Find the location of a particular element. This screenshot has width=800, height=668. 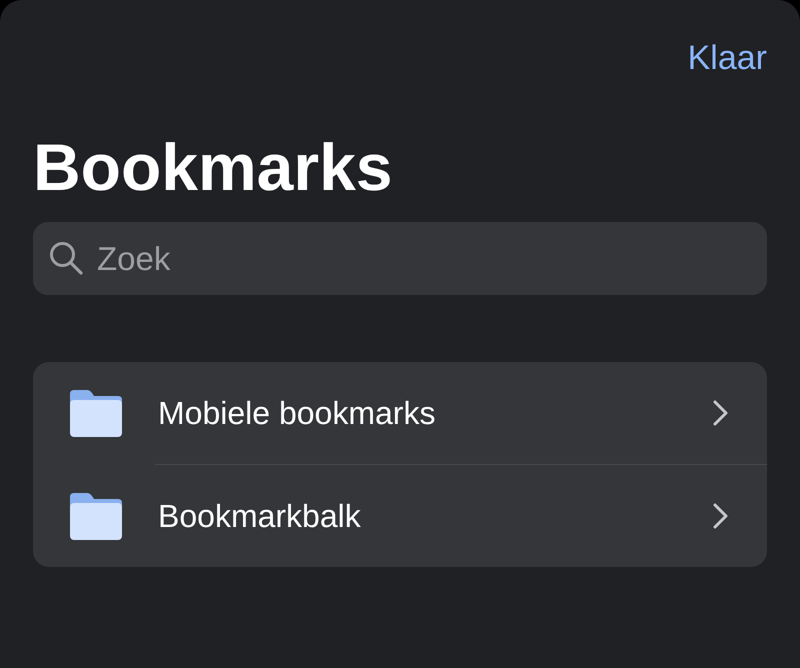

page-title: Bookmarks is located at coordinates (212, 167).